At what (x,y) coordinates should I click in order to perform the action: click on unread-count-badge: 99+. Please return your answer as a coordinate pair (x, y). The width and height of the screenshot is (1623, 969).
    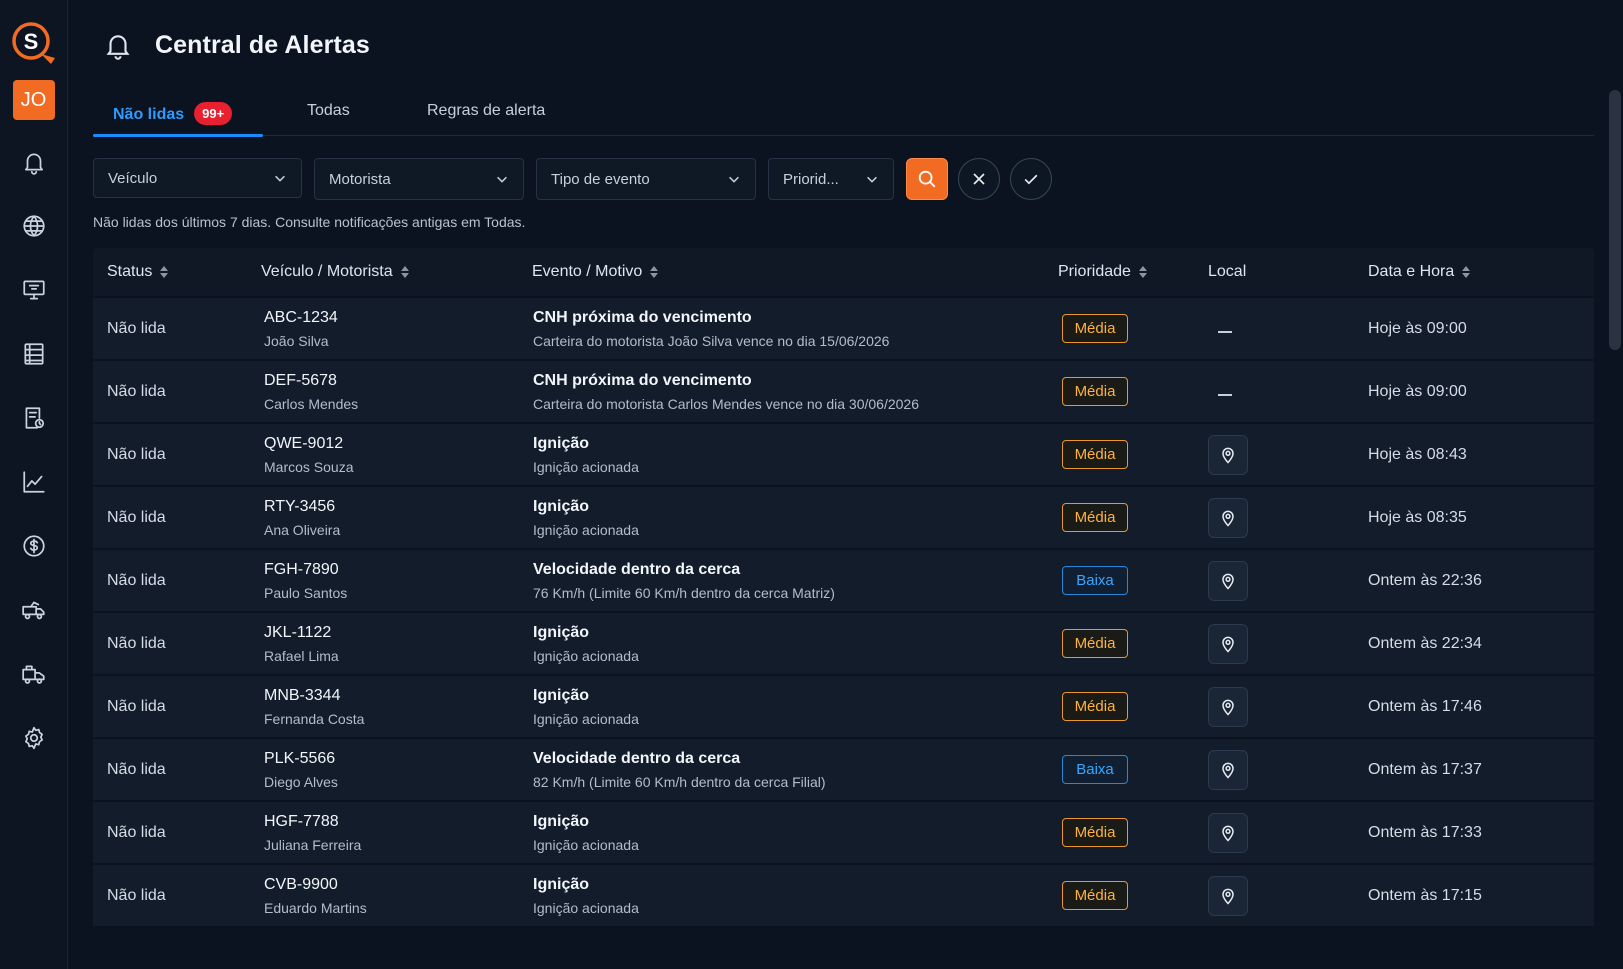
    Looking at the image, I should click on (213, 113).